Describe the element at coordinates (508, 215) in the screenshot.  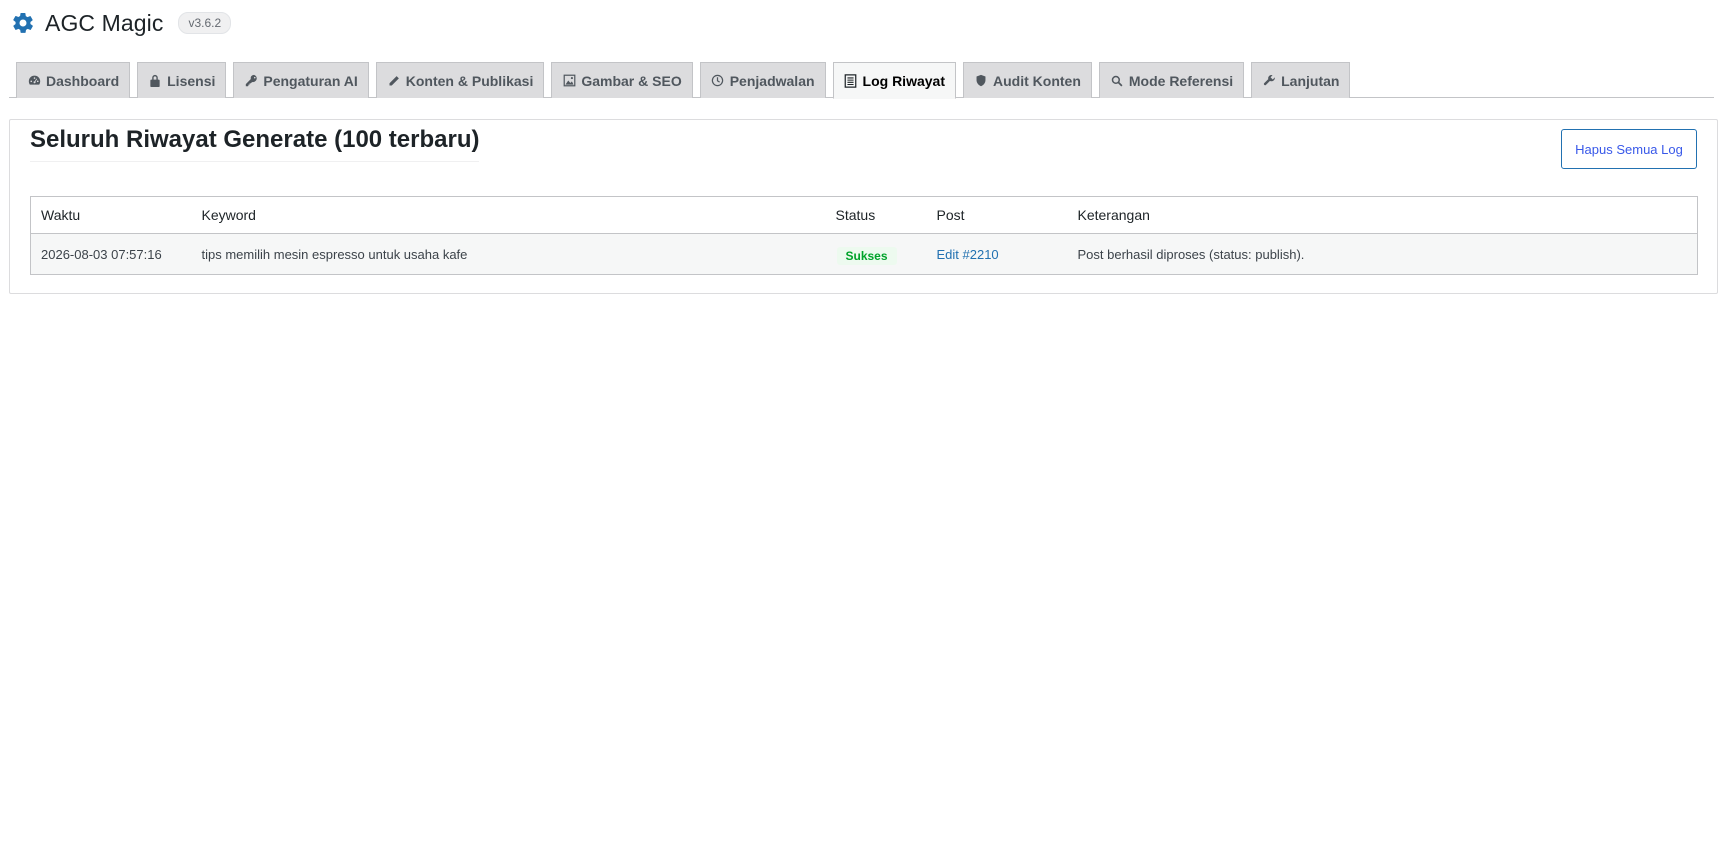
I see `column-header-keyword: Keyword` at that location.